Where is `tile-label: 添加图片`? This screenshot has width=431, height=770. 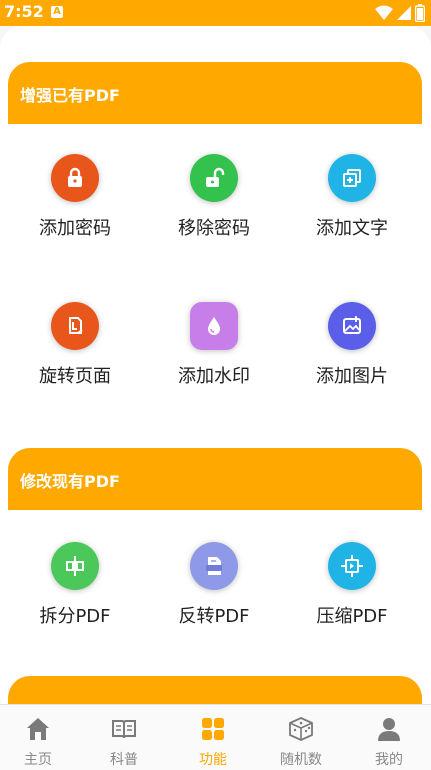 tile-label: 添加图片 is located at coordinates (352, 376).